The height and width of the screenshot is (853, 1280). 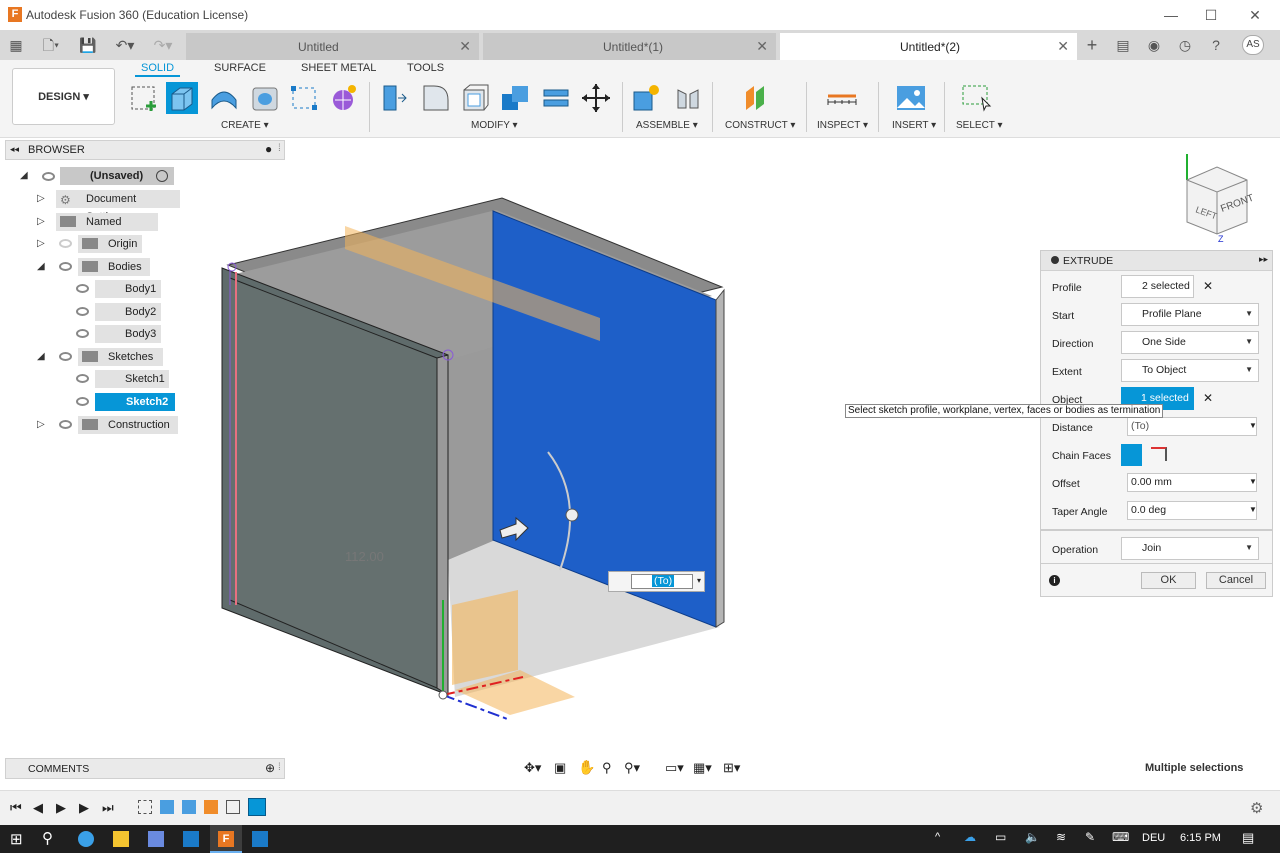 What do you see at coordinates (132, 379) in the screenshot?
I see `browser-sketch1: Sketch1` at bounding box center [132, 379].